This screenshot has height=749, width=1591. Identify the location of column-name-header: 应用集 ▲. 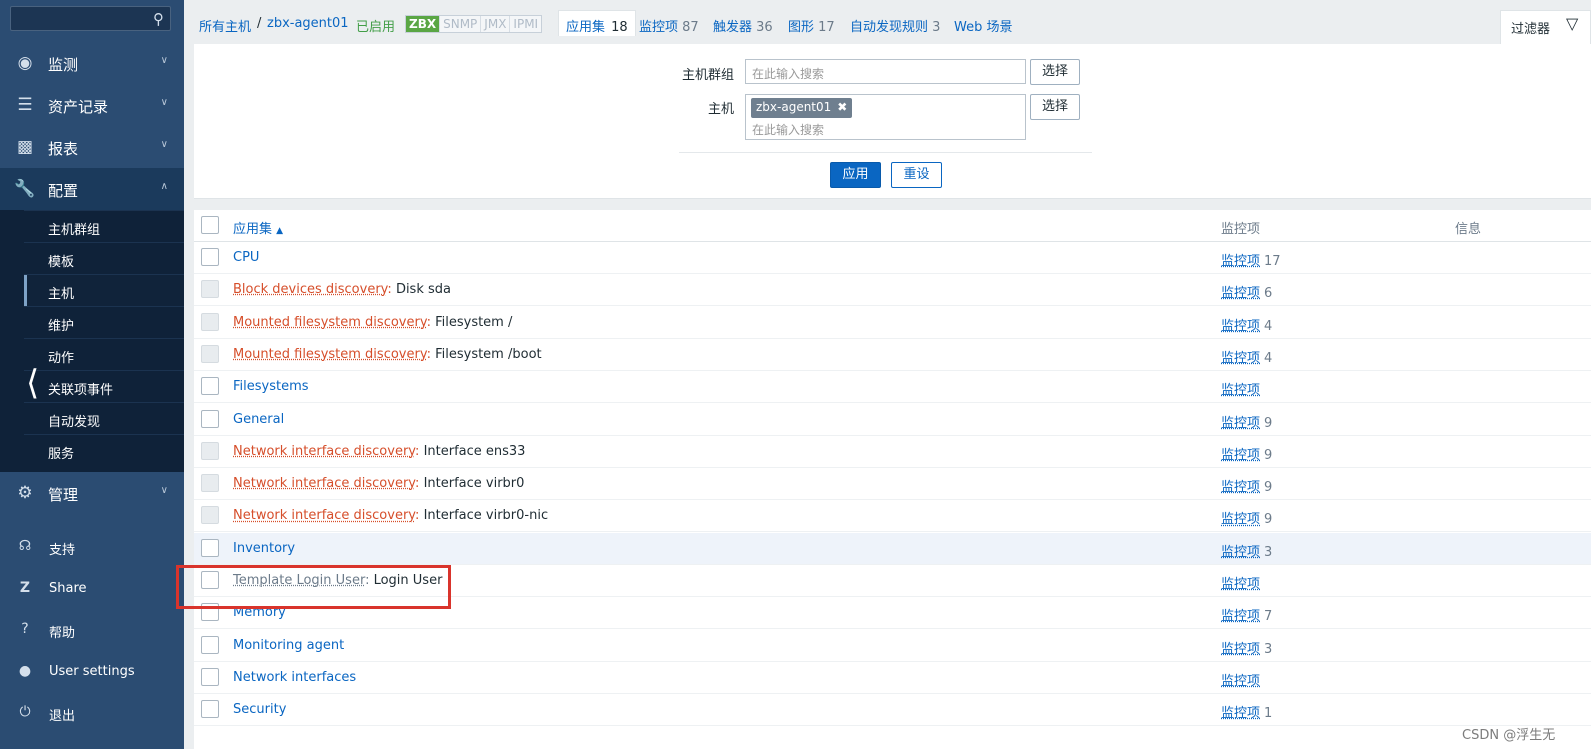
(258, 227).